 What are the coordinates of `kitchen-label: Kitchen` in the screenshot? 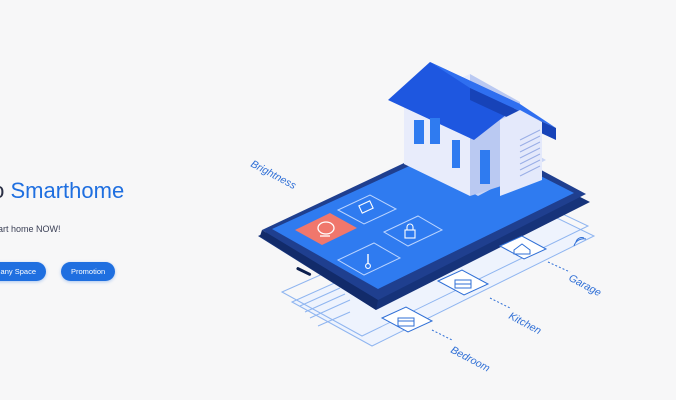 It's located at (525, 323).